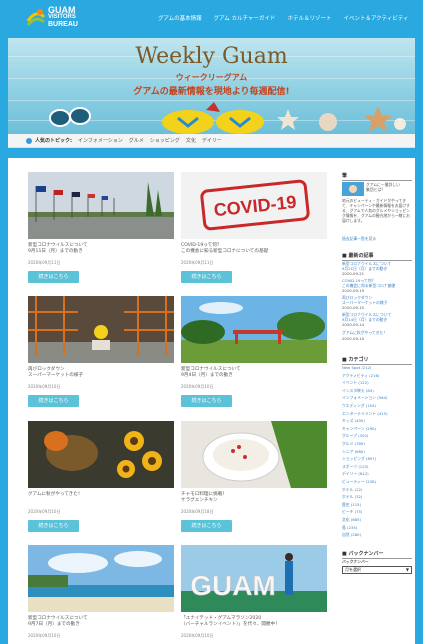  I want to click on post-title: 再びロックダウン スーパーマーケットの様子, so click(101, 373).